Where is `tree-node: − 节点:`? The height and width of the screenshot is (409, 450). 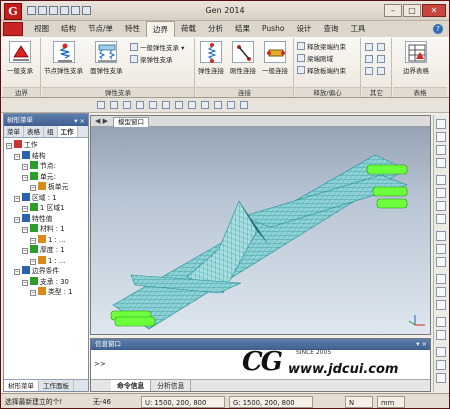 tree-node: − 节点: is located at coordinates (47, 166).